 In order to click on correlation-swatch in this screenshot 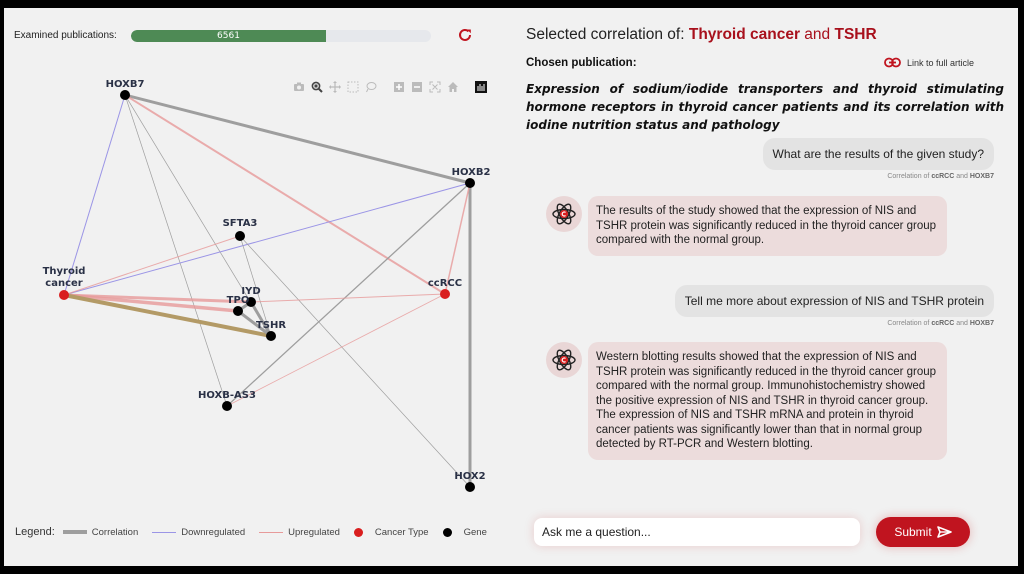, I will do `click(74, 532)`.